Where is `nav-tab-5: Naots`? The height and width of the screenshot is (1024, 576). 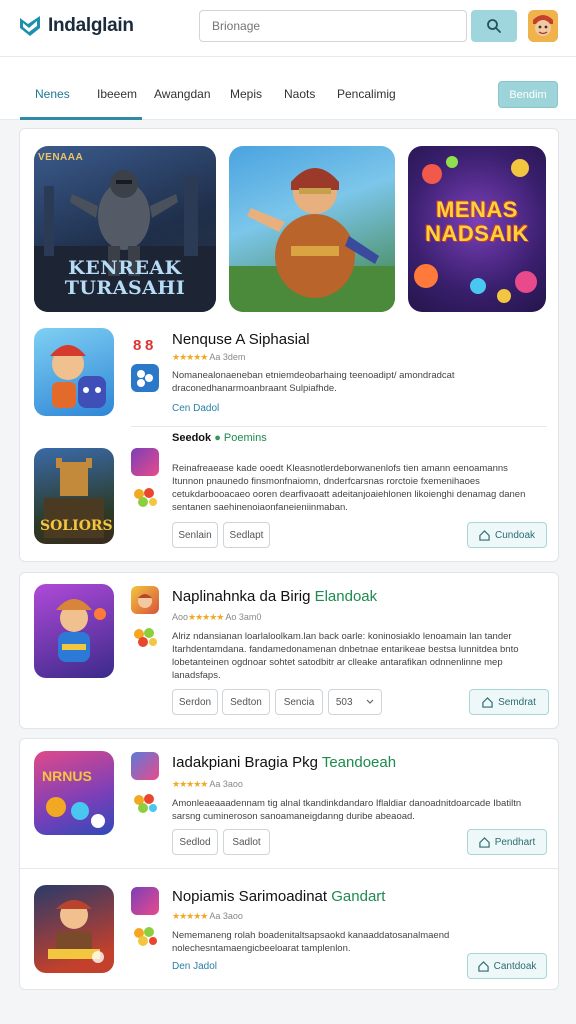
nav-tab-5: Naots is located at coordinates (299, 94).